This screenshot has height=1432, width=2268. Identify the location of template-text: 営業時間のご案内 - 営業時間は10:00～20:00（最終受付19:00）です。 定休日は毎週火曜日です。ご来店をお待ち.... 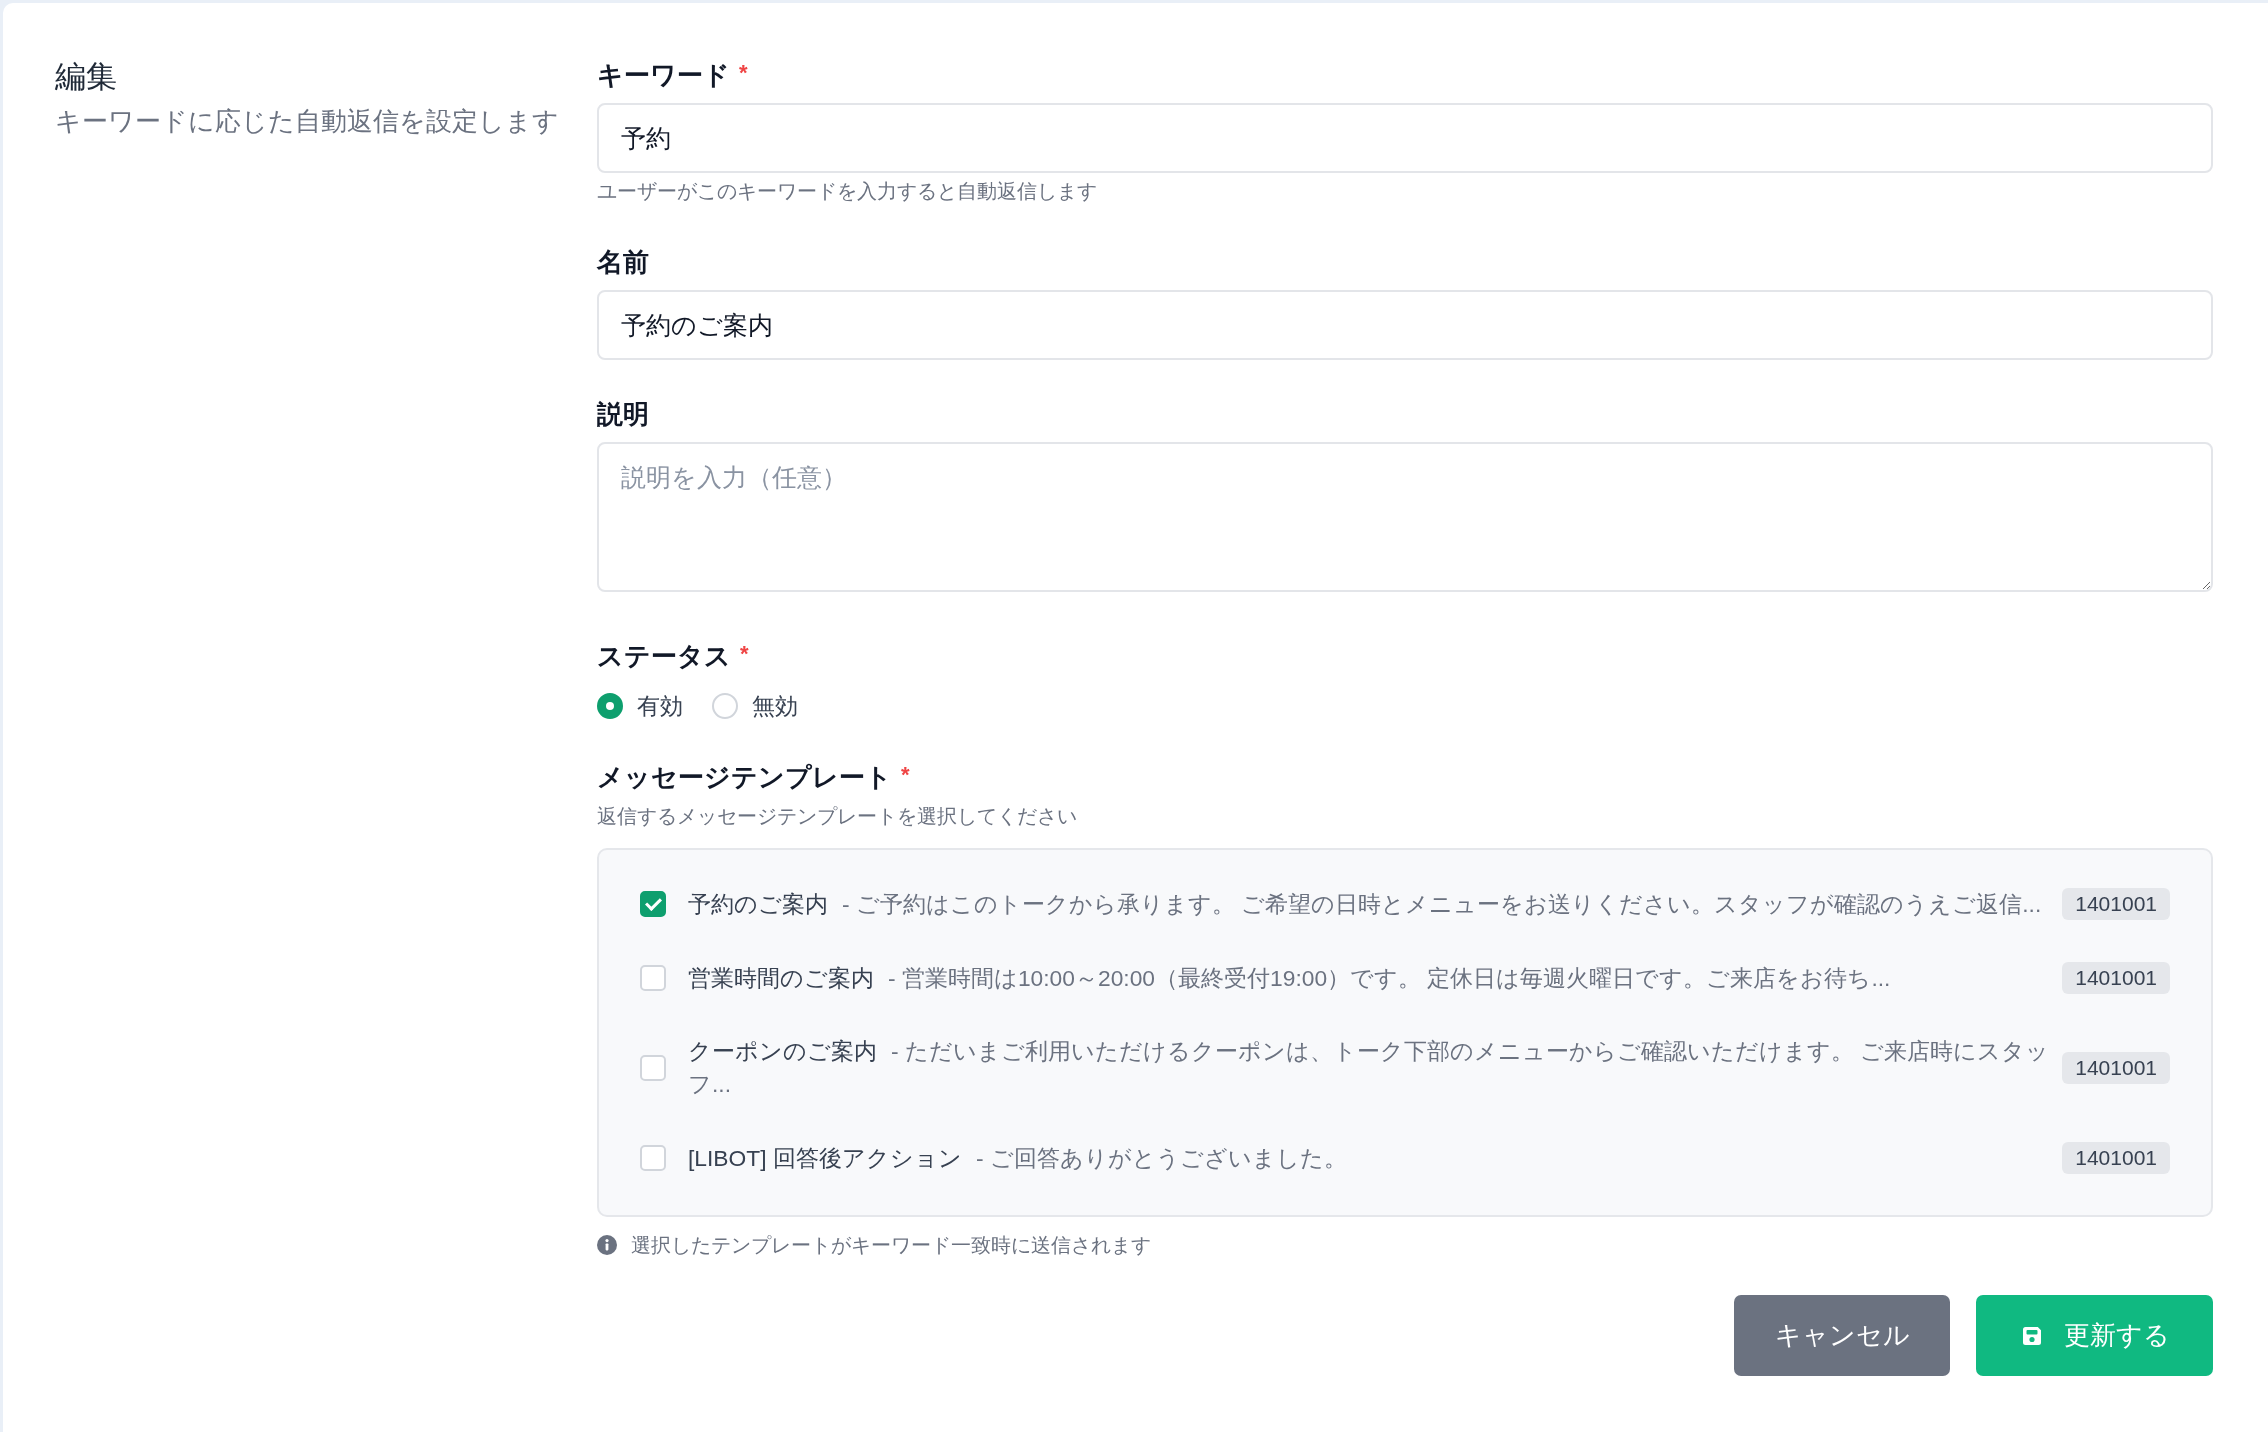
(1290, 978).